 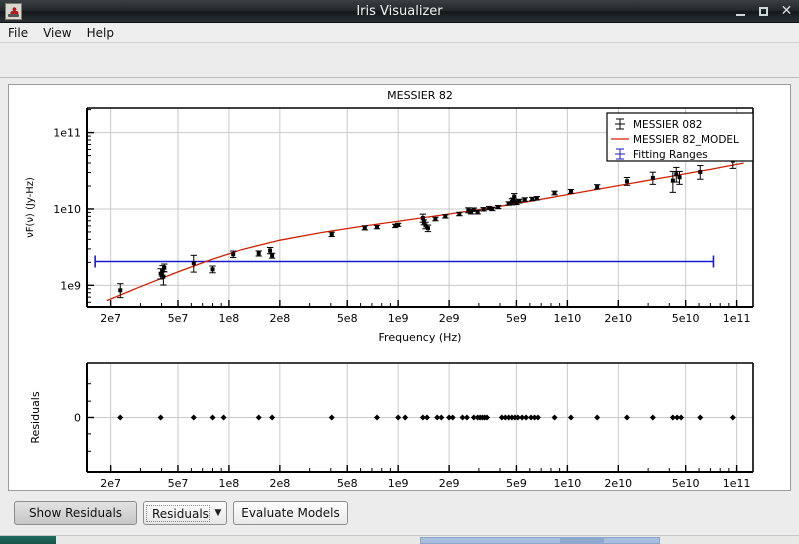 What do you see at coordinates (67, 209) in the screenshot?
I see `y-axis-tick-label: 1e10` at bounding box center [67, 209].